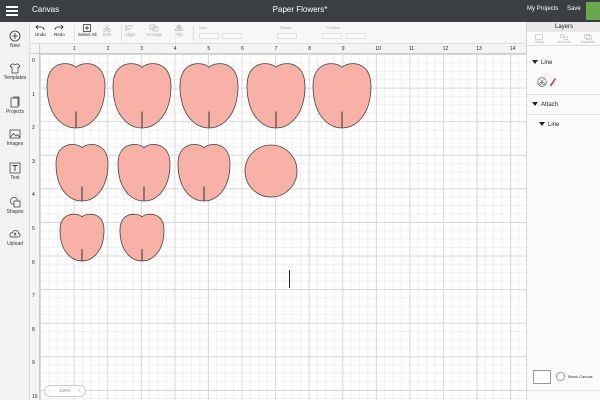 The image size is (600, 400). I want to click on text-cursor, so click(289, 279).